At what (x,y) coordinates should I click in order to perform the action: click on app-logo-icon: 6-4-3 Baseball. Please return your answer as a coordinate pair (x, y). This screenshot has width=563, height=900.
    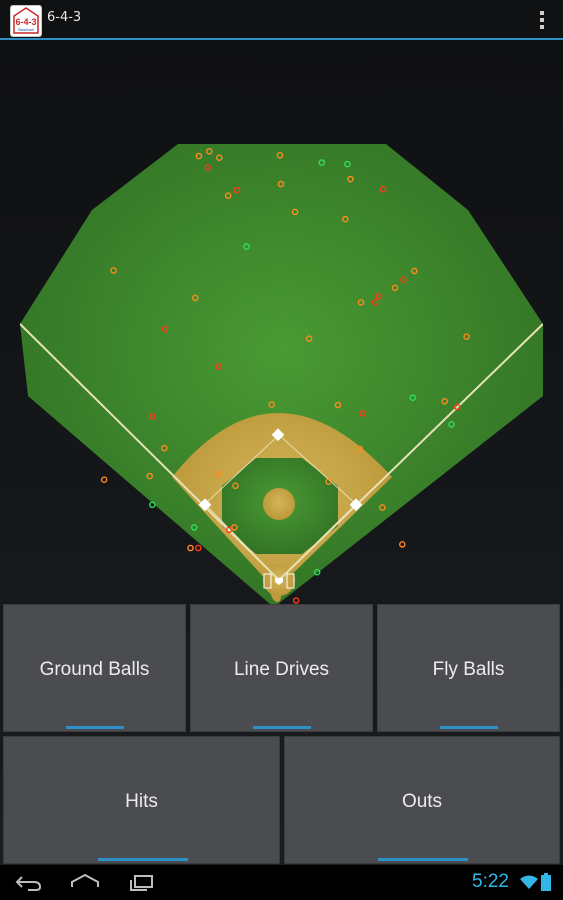
    Looking at the image, I should click on (26, 21).